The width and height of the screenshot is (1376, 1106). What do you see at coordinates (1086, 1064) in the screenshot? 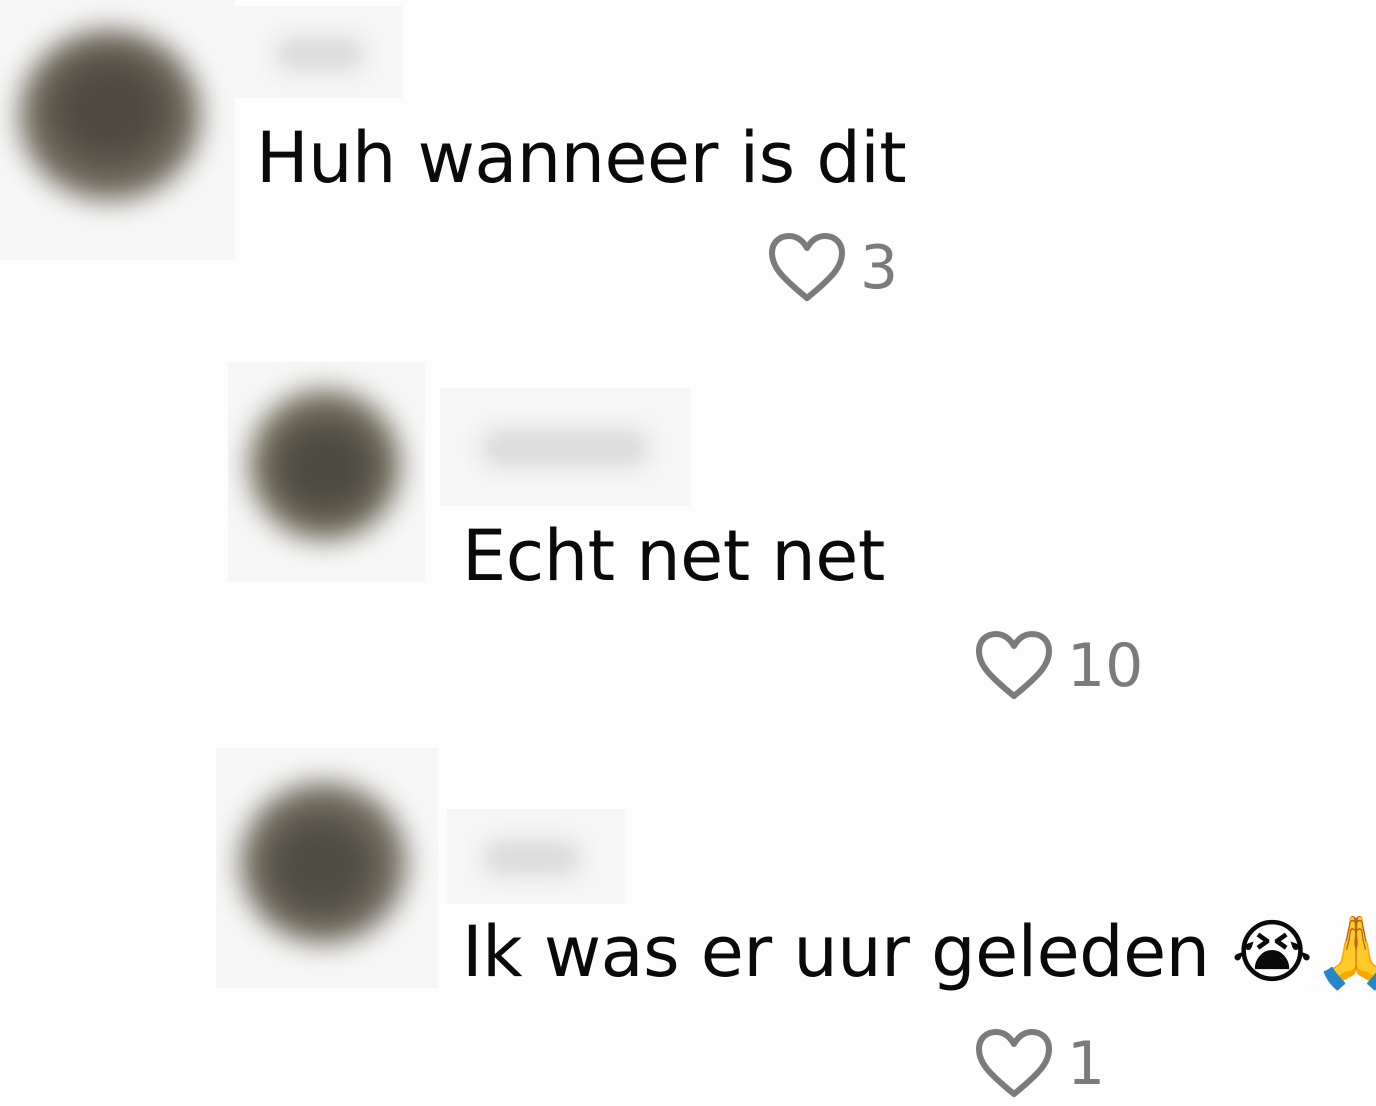
I see `like-count: 1` at bounding box center [1086, 1064].